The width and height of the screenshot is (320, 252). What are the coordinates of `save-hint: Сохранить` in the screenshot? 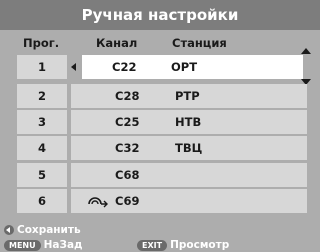 It's located at (42, 230).